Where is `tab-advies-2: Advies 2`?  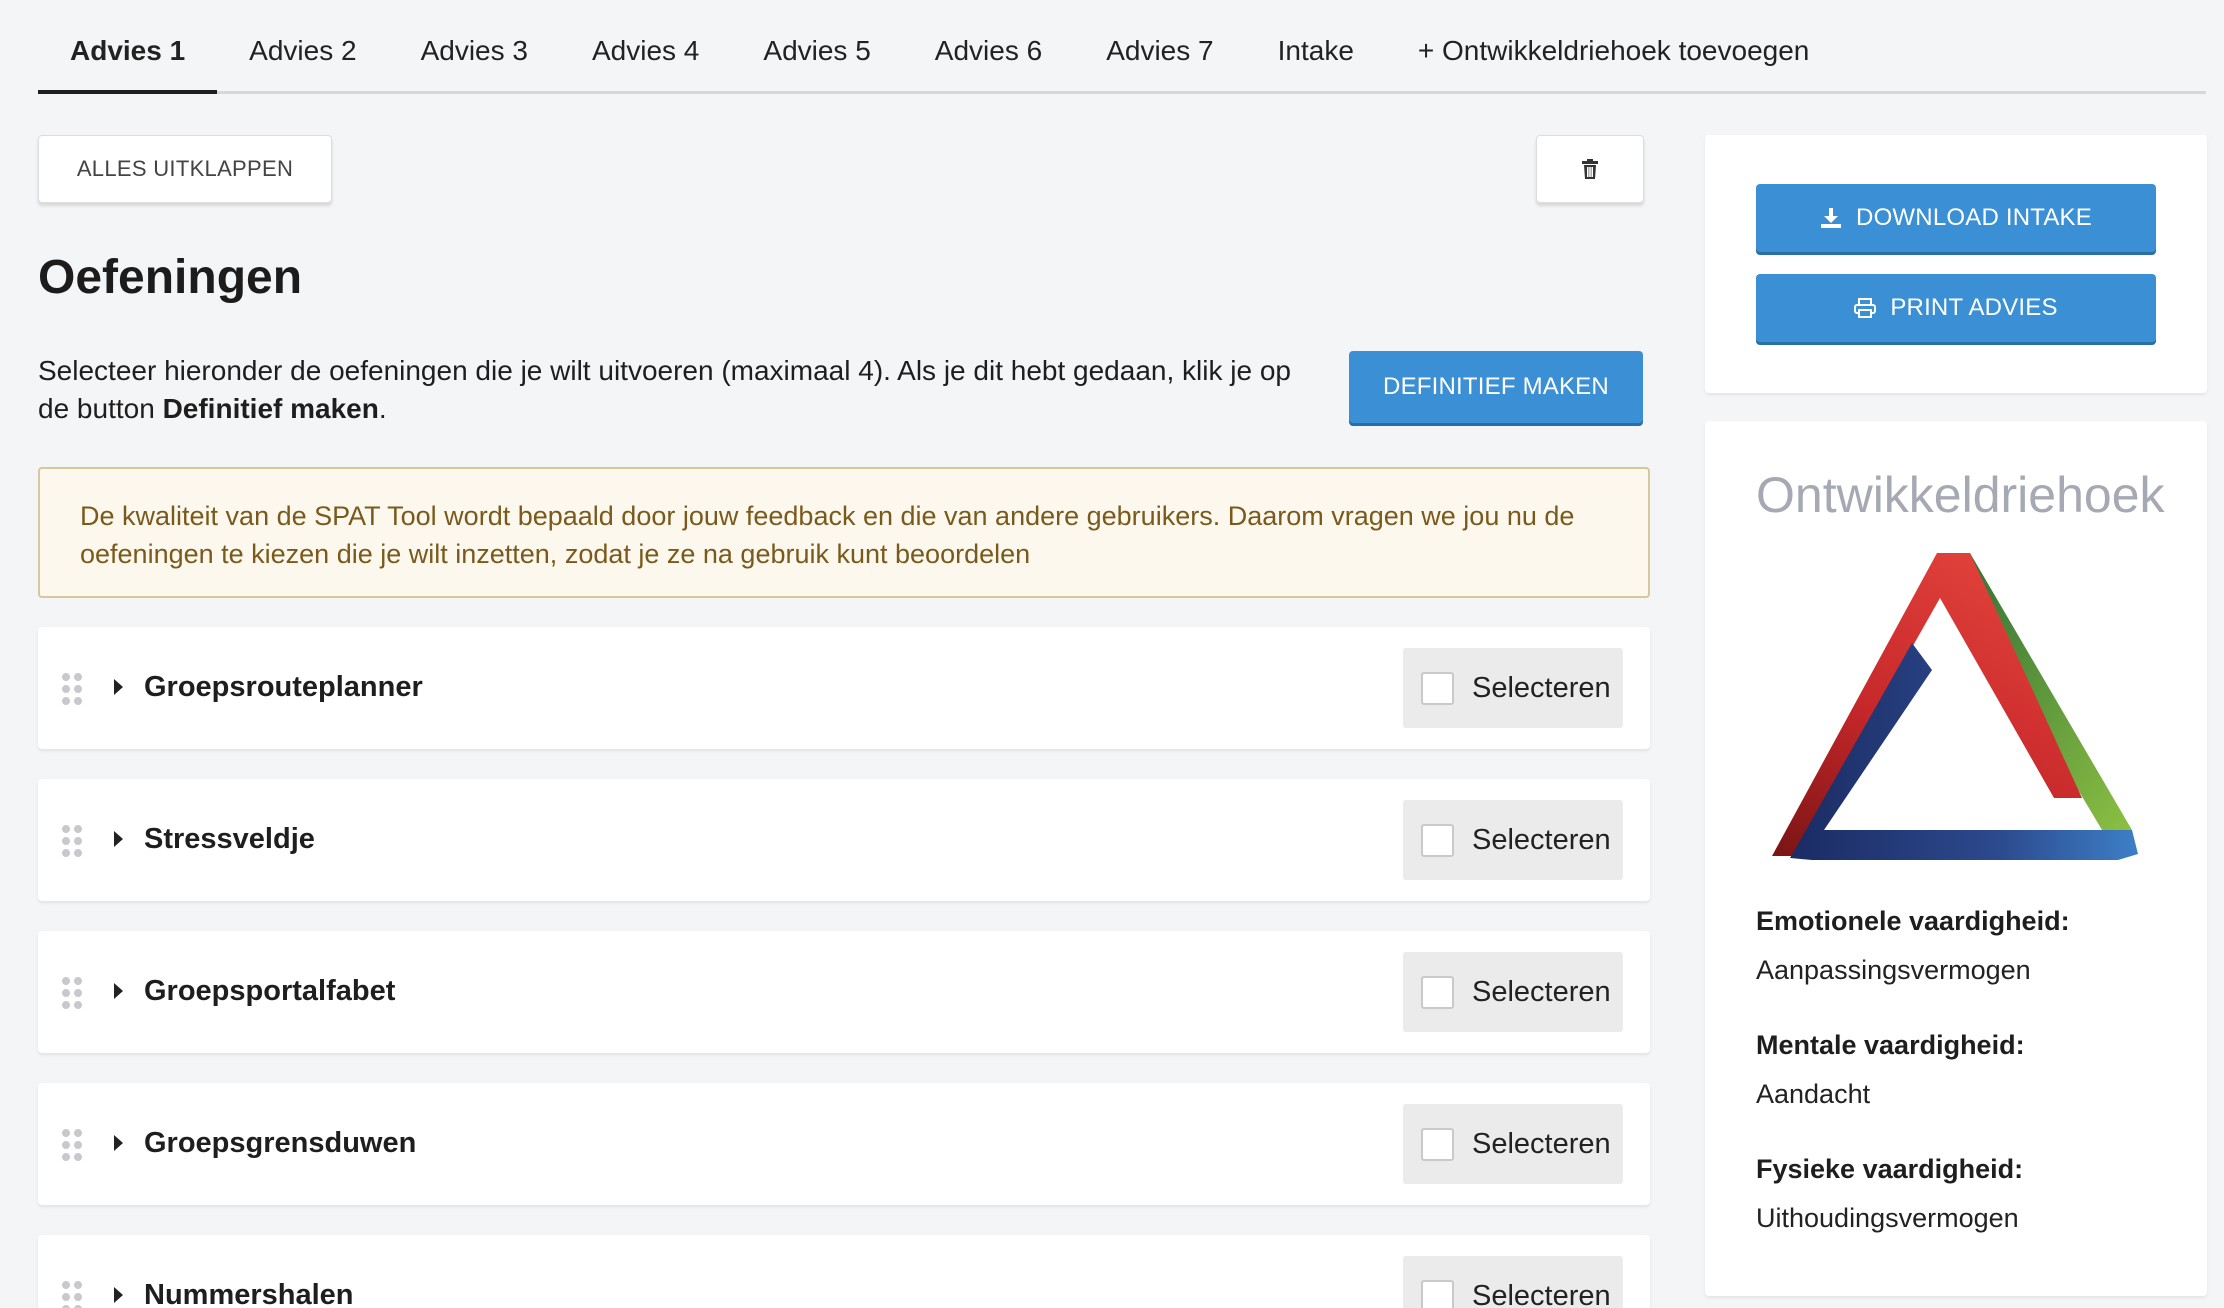 tab-advies-2: Advies 2 is located at coordinates (302, 45).